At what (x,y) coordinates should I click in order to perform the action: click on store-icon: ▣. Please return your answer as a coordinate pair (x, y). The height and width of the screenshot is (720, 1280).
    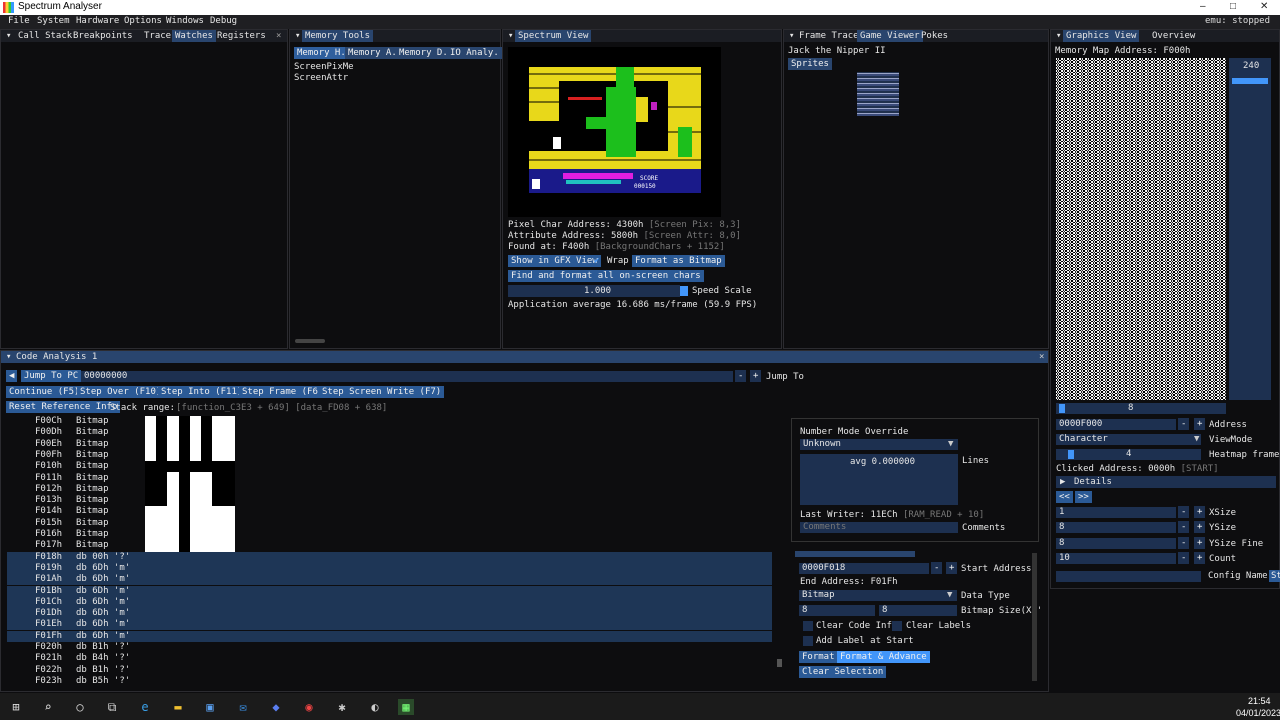
    Looking at the image, I should click on (210, 707).